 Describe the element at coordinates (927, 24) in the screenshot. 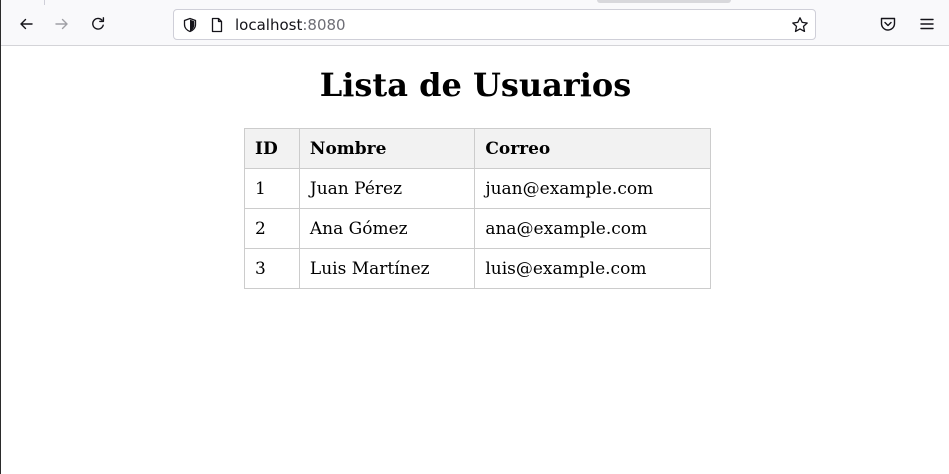

I see `hamburger-menu-icon` at that location.